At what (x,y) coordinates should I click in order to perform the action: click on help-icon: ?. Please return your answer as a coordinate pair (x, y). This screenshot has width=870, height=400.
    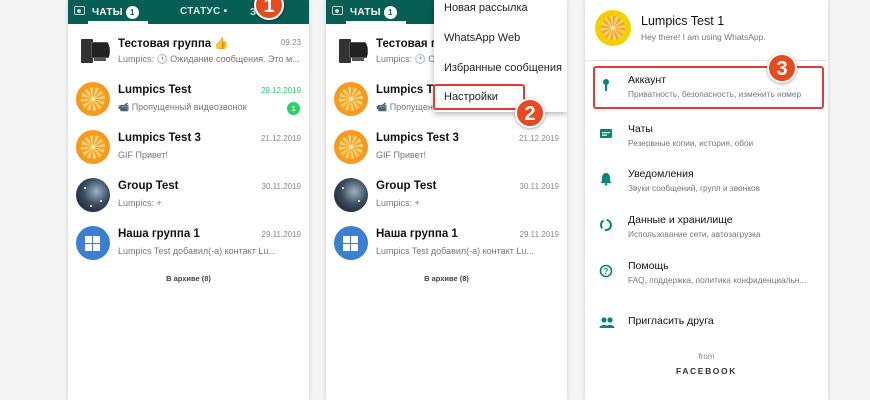
    Looking at the image, I should click on (606, 271).